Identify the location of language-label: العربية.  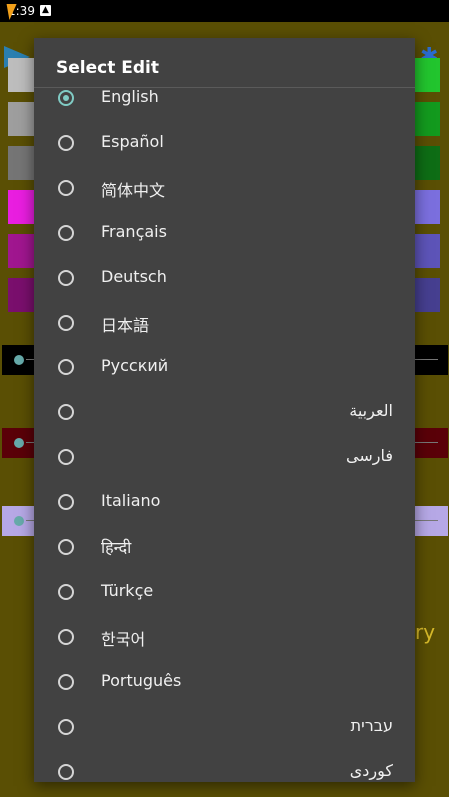
(371, 411).